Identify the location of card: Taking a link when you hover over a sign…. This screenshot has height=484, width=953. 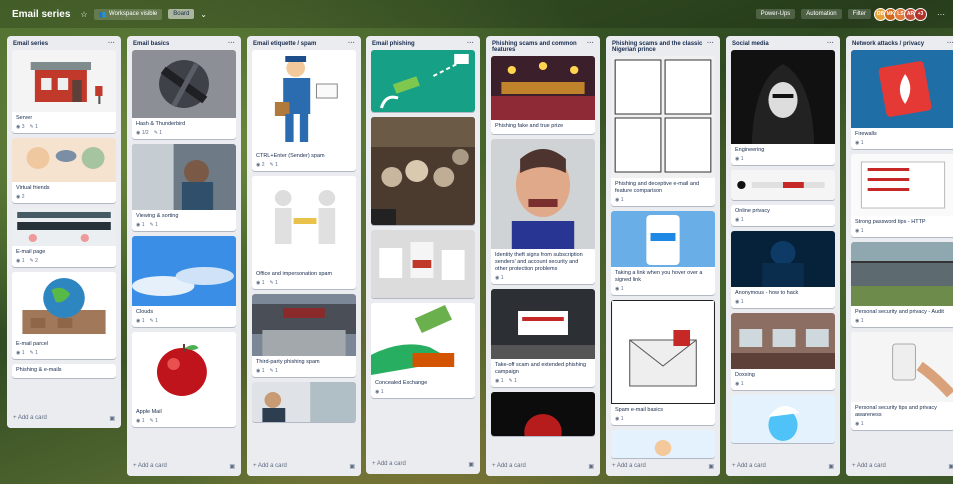
(663, 253).